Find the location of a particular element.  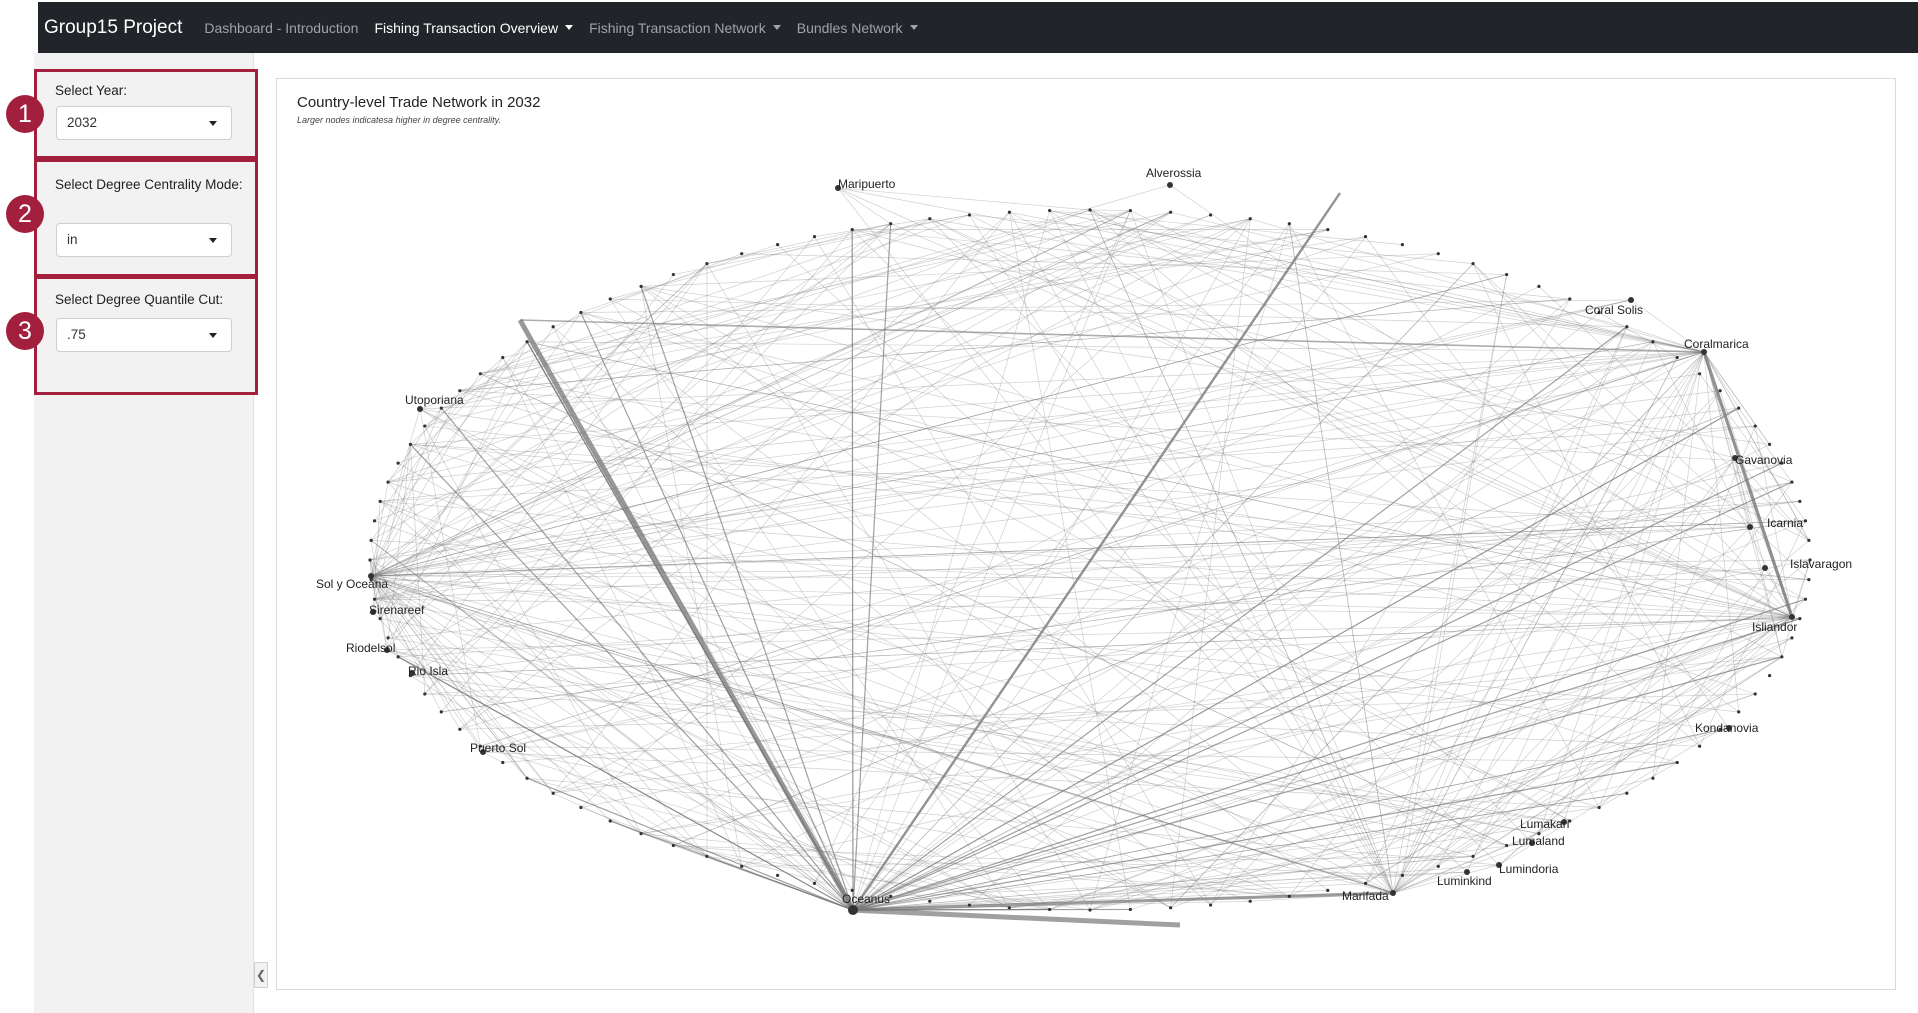

node-label: Luminkind is located at coordinates (1464, 881).